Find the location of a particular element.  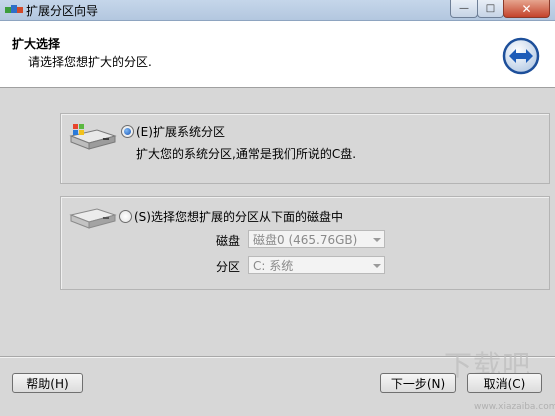

close-icon: ✕ is located at coordinates (526, 8).